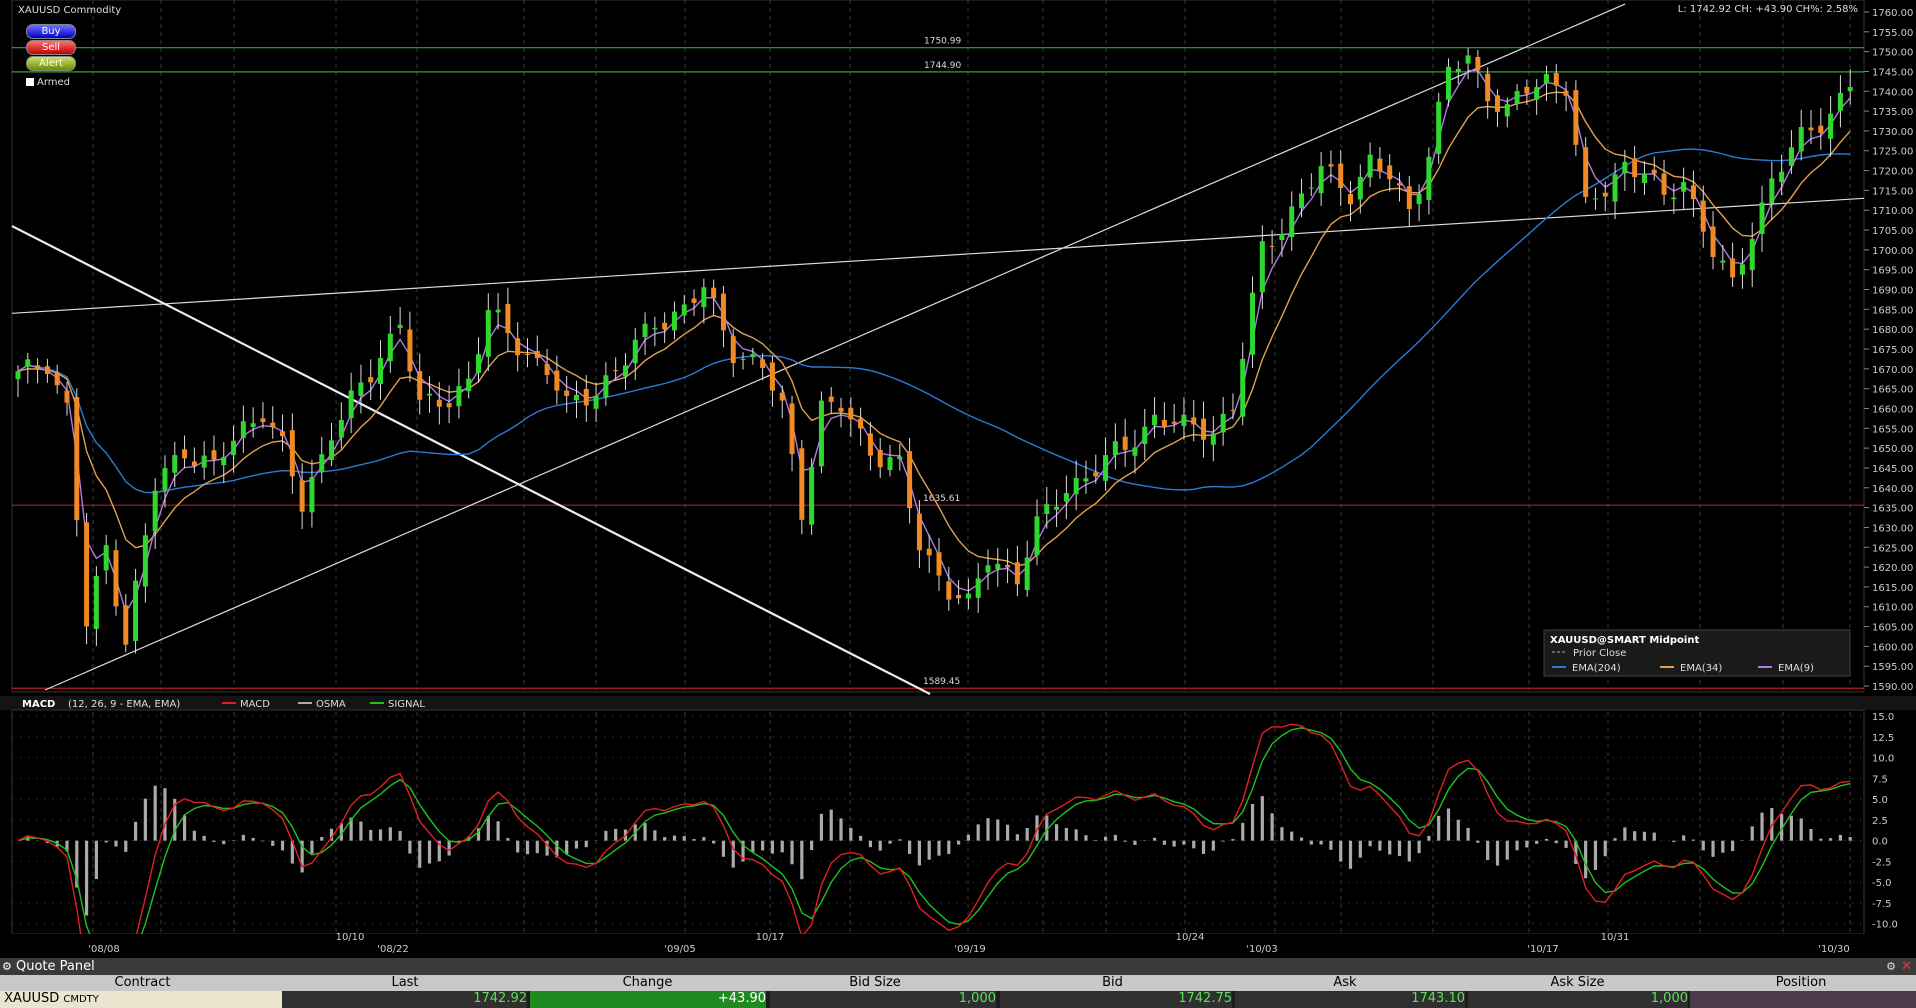  What do you see at coordinates (1882, 862) in the screenshot?
I see `macd-tick-label: -2.5` at bounding box center [1882, 862].